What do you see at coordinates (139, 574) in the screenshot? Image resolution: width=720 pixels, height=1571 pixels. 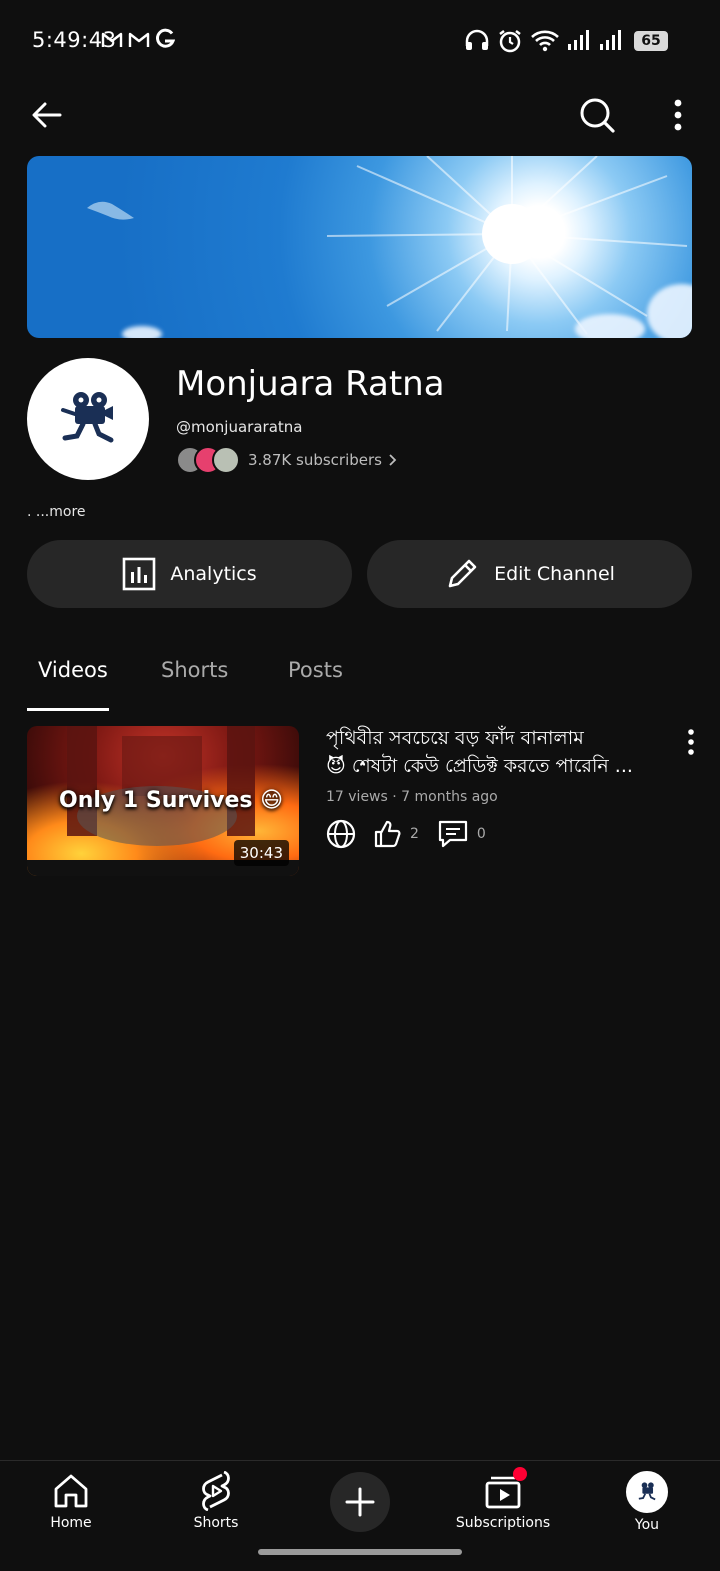 I see `analytics-icon` at bounding box center [139, 574].